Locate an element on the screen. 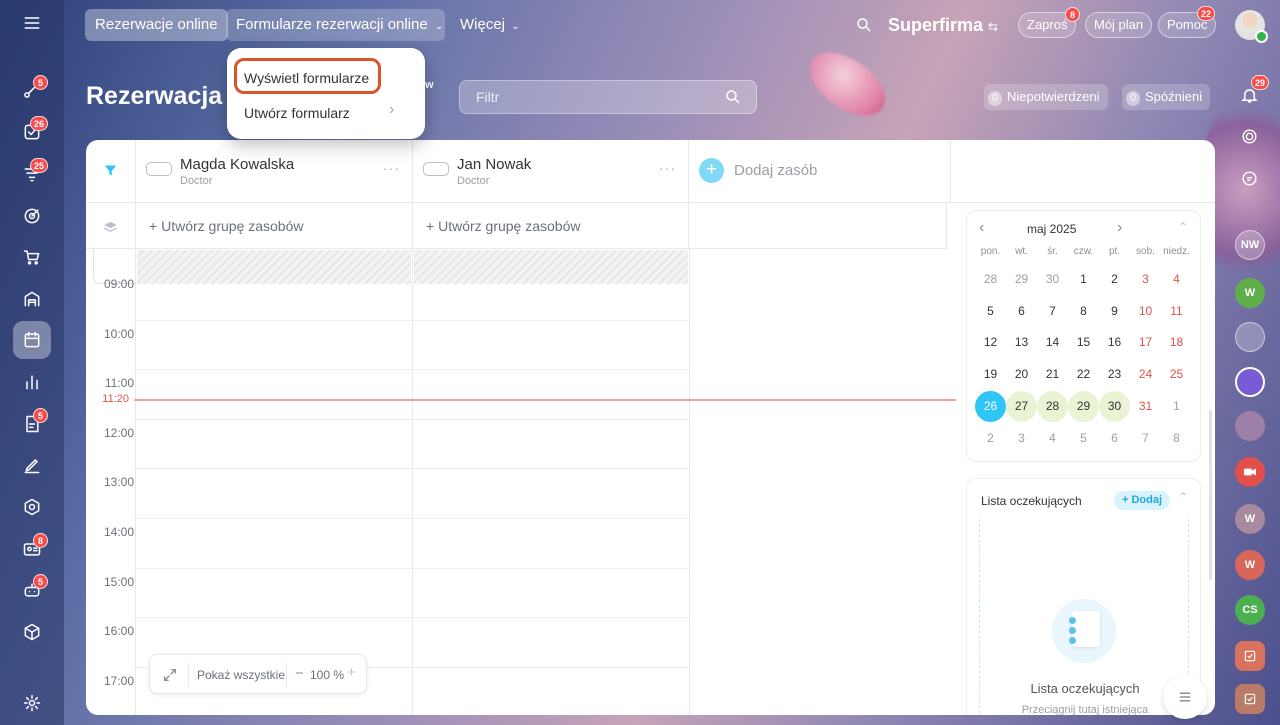 Image resolution: width=1280 pixels, height=725 pixels. calendar-day: 13 is located at coordinates (1021, 342).